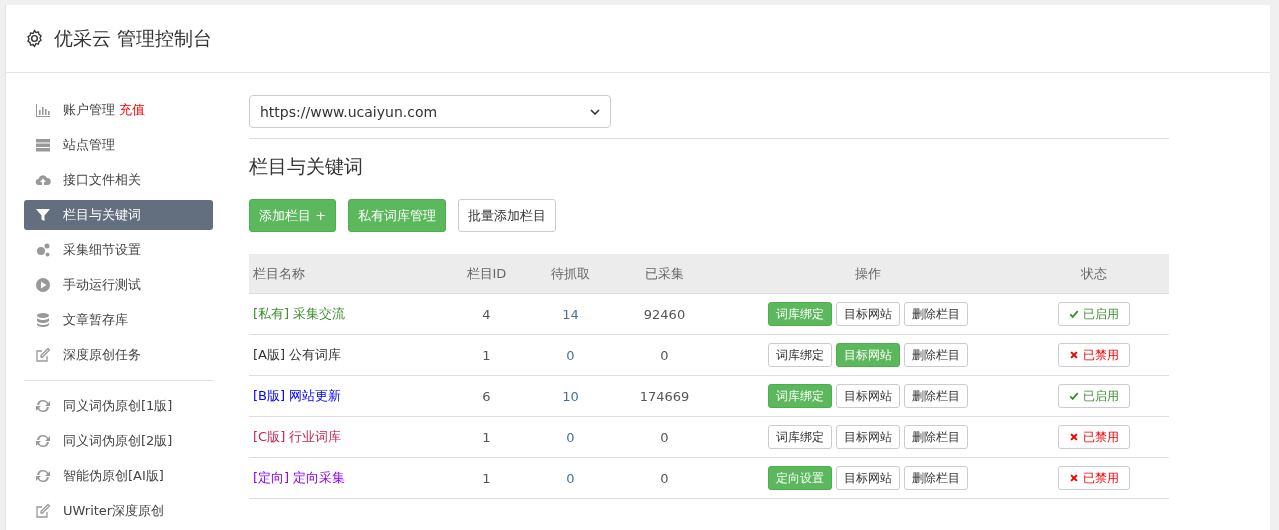 The height and width of the screenshot is (530, 1279). I want to click on column-name-link: [C版] 行业词库, so click(297, 436).